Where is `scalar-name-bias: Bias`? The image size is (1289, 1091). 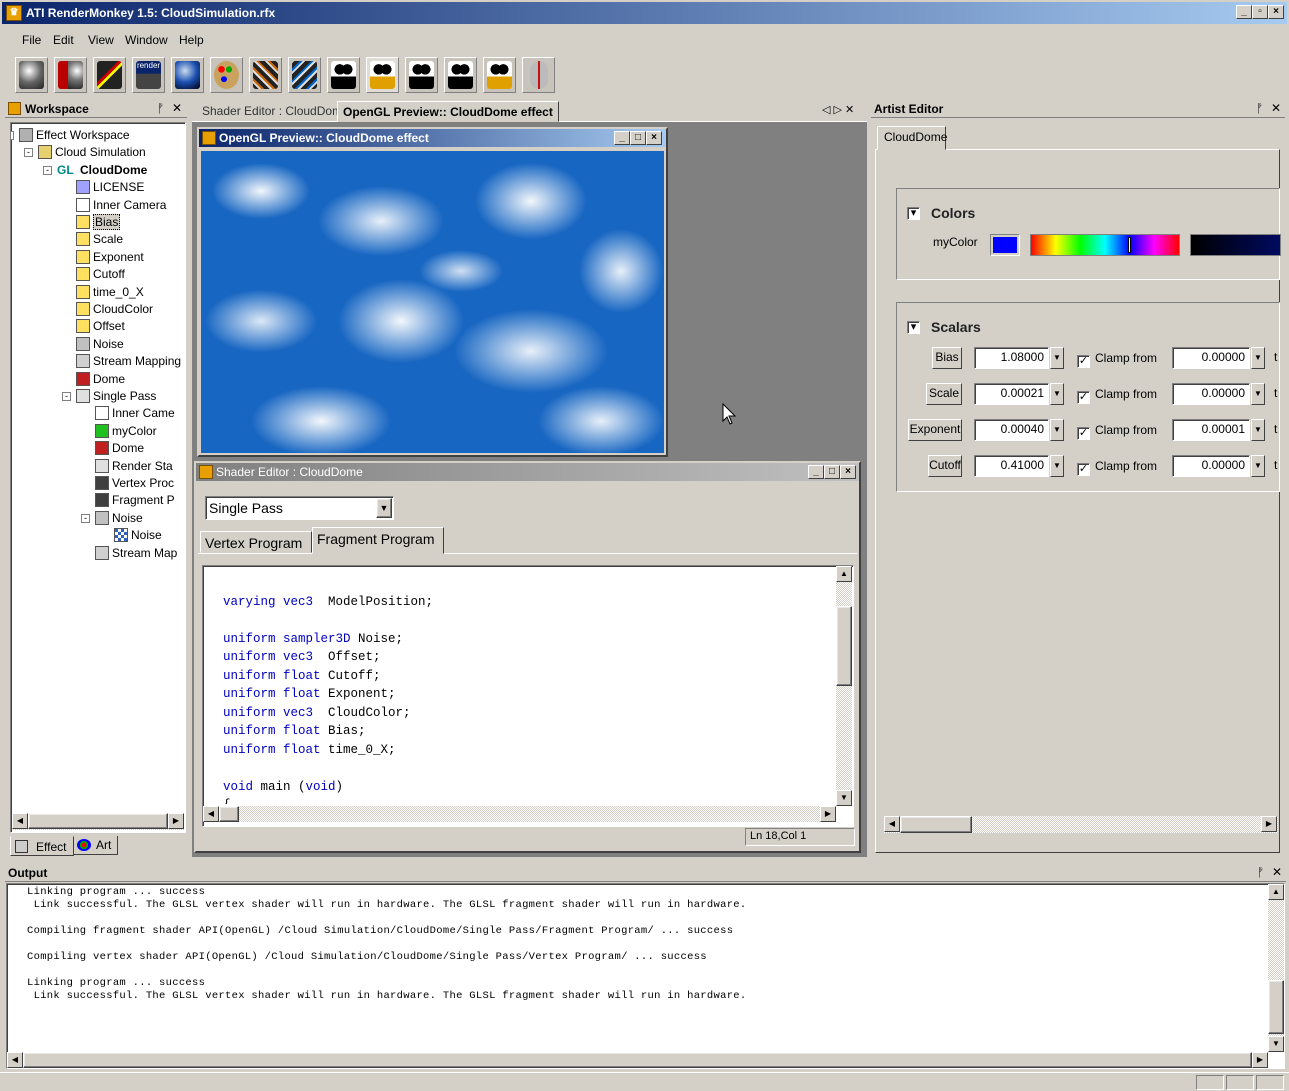 scalar-name-bias: Bias is located at coordinates (947, 358).